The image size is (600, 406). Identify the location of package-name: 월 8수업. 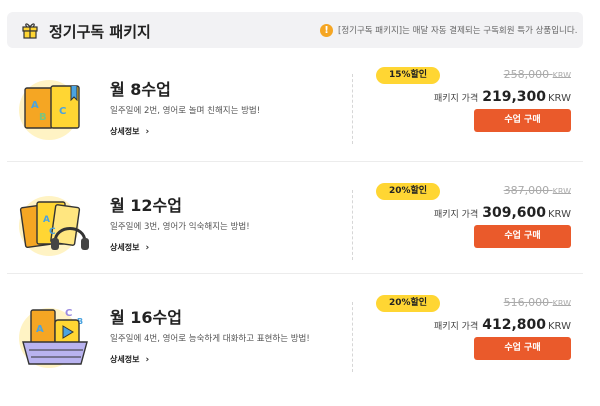
(140, 89).